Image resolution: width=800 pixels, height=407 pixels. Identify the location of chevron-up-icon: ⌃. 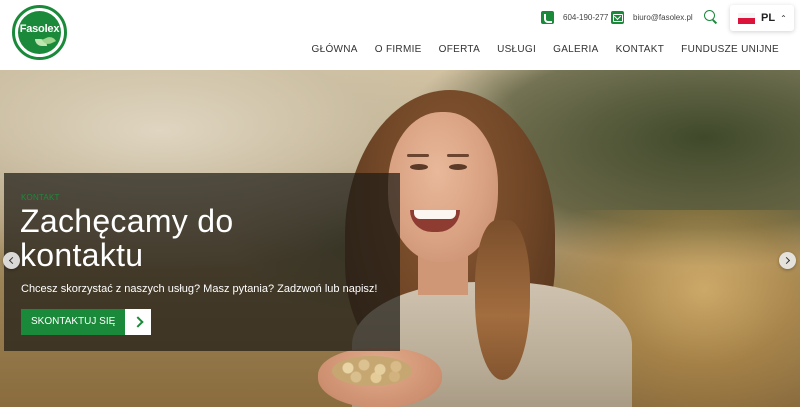
(783, 18).